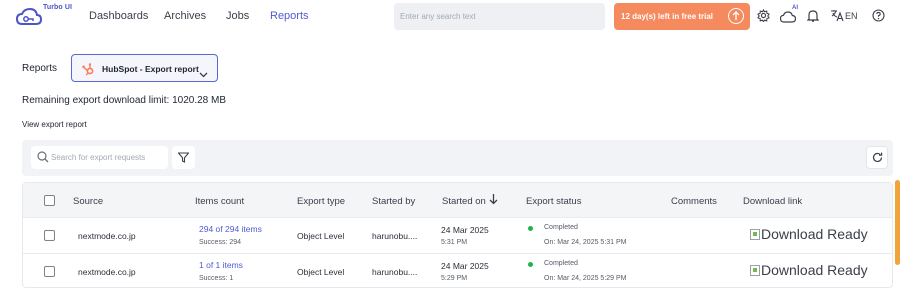 This screenshot has height=303, width=900. Describe the element at coordinates (851, 16) in the screenshot. I see `language-label: EN` at that location.